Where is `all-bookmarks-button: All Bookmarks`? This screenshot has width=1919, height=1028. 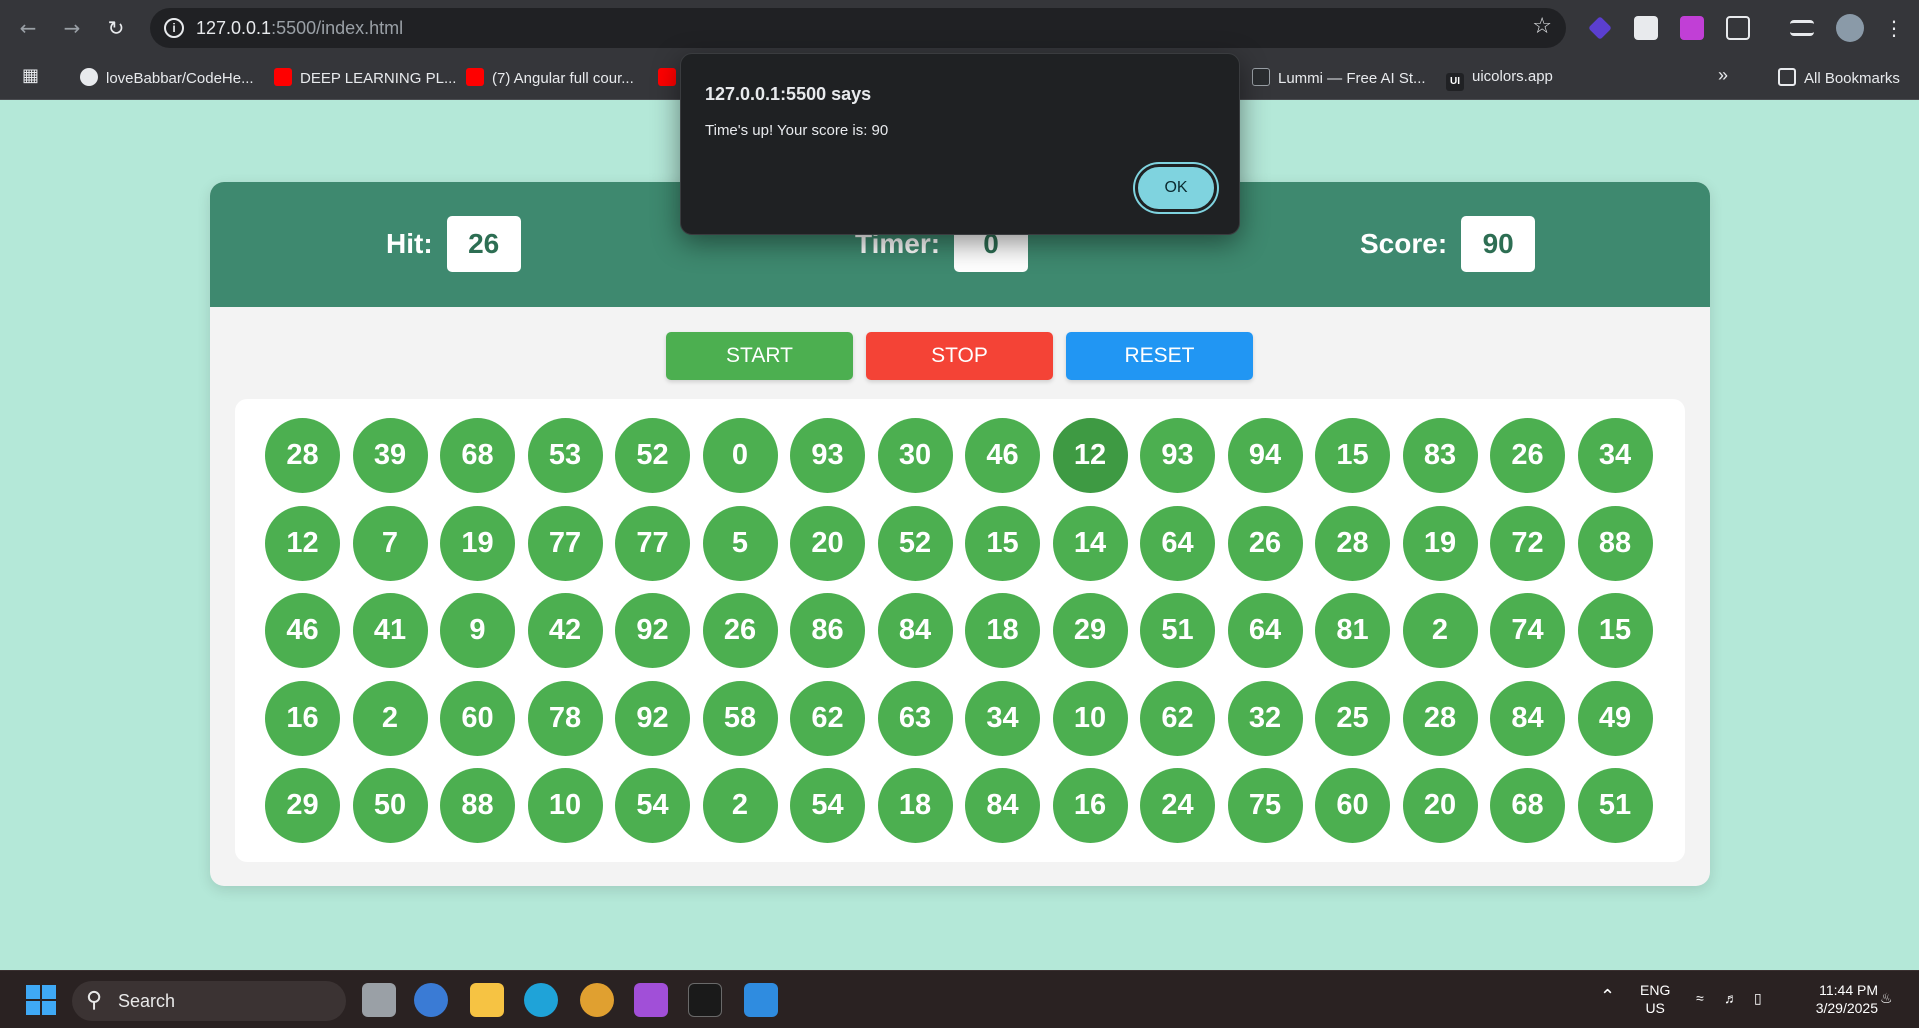 all-bookmarks-button: All Bookmarks is located at coordinates (1839, 77).